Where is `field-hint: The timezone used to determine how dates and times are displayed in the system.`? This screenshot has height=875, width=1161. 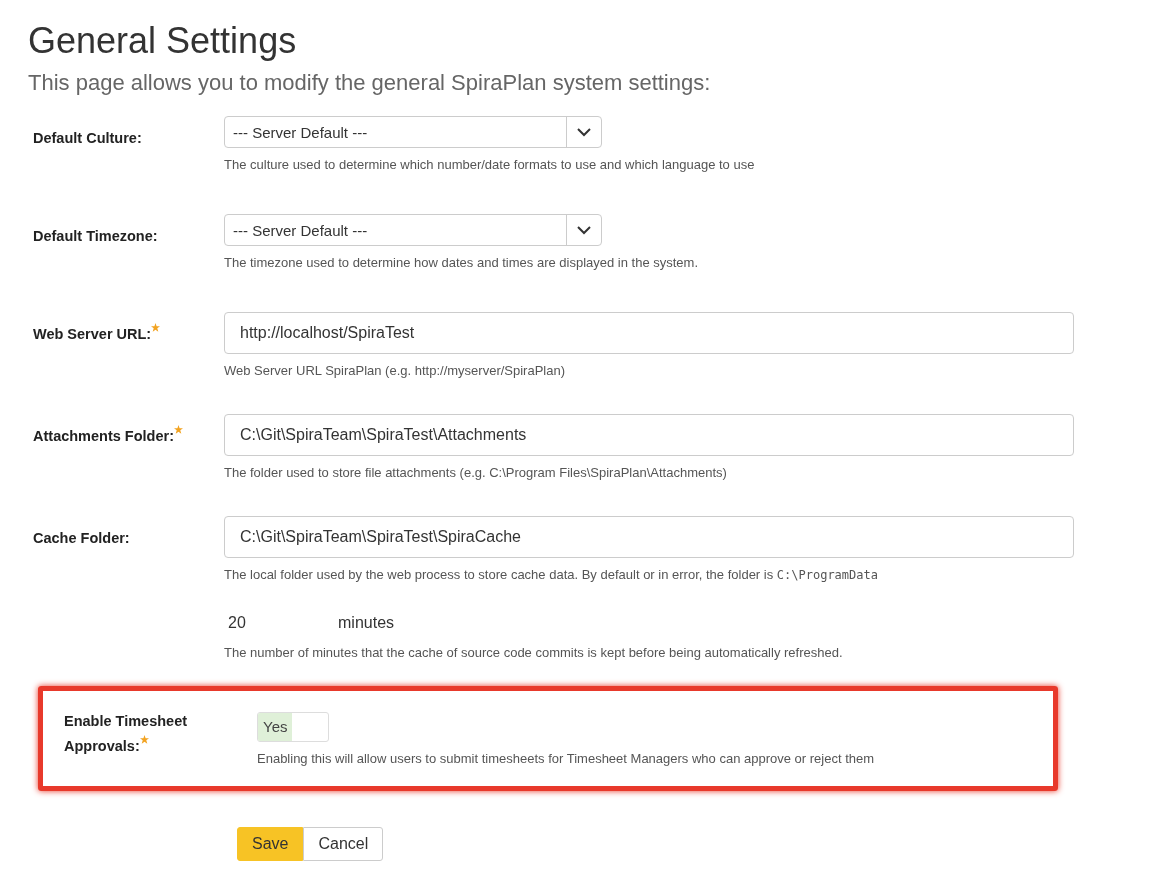 field-hint: The timezone used to determine how dates and times are displayed in the system. is located at coordinates (462, 262).